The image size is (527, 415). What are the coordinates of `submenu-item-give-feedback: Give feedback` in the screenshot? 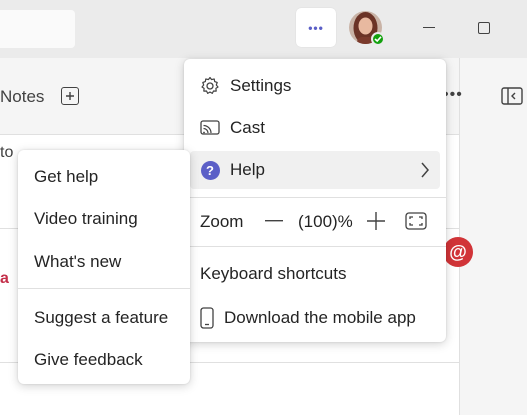 It's located at (88, 360).